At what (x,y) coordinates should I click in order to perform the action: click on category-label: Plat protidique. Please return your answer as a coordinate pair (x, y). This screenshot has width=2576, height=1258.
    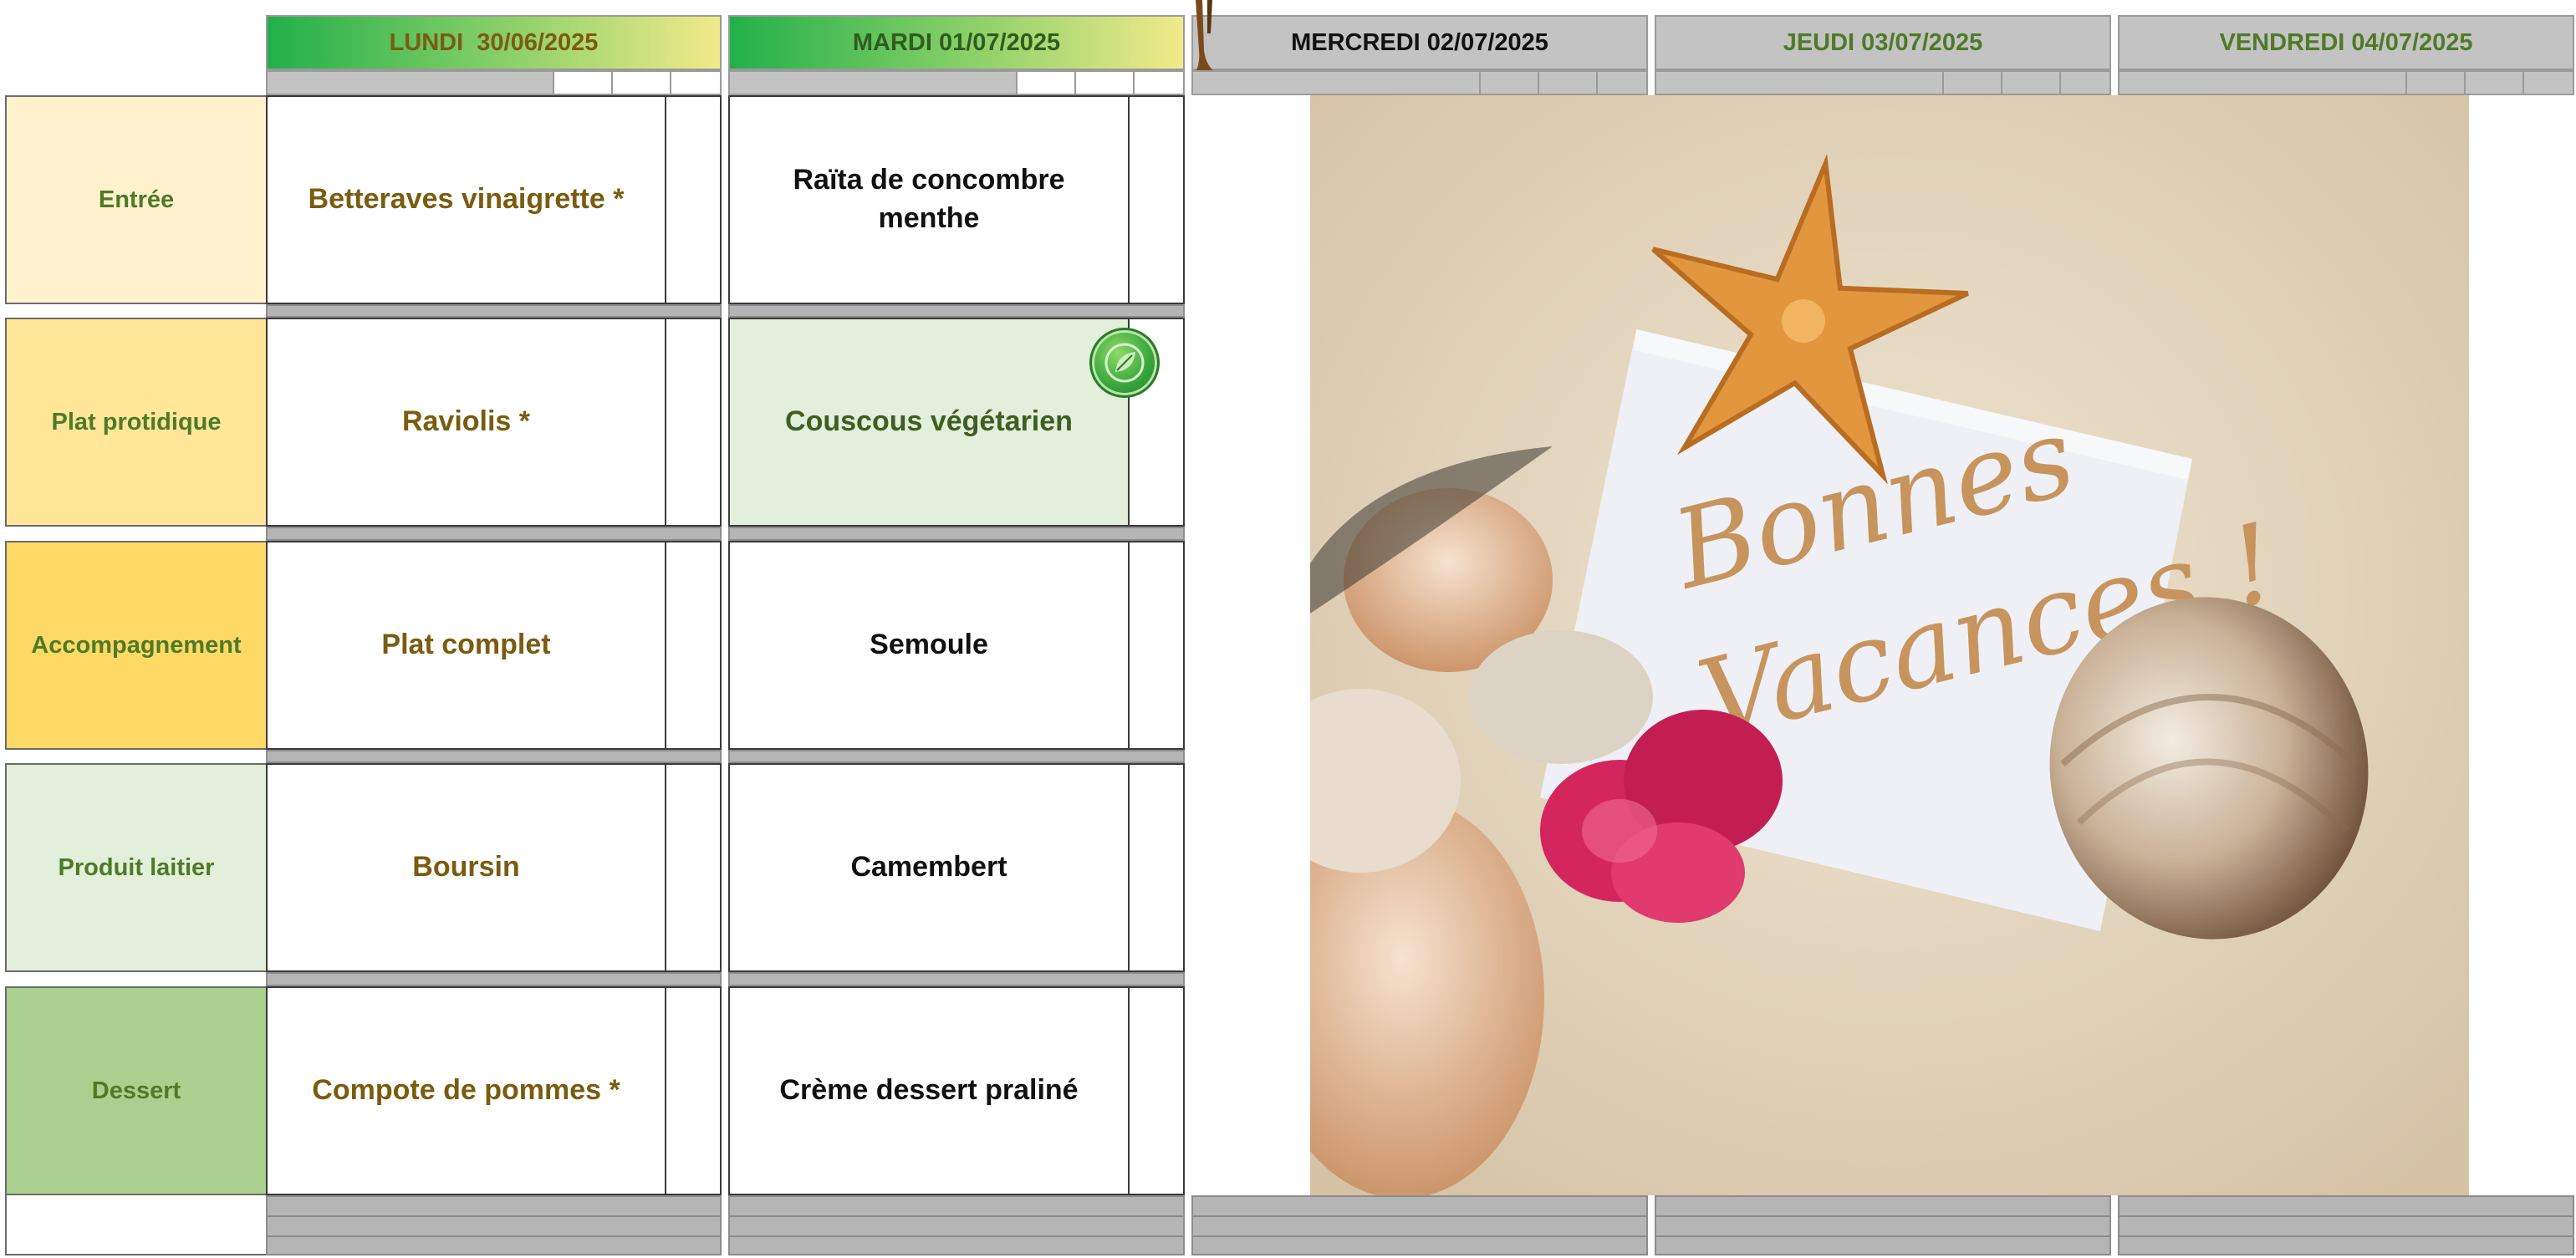
    Looking at the image, I should click on (136, 421).